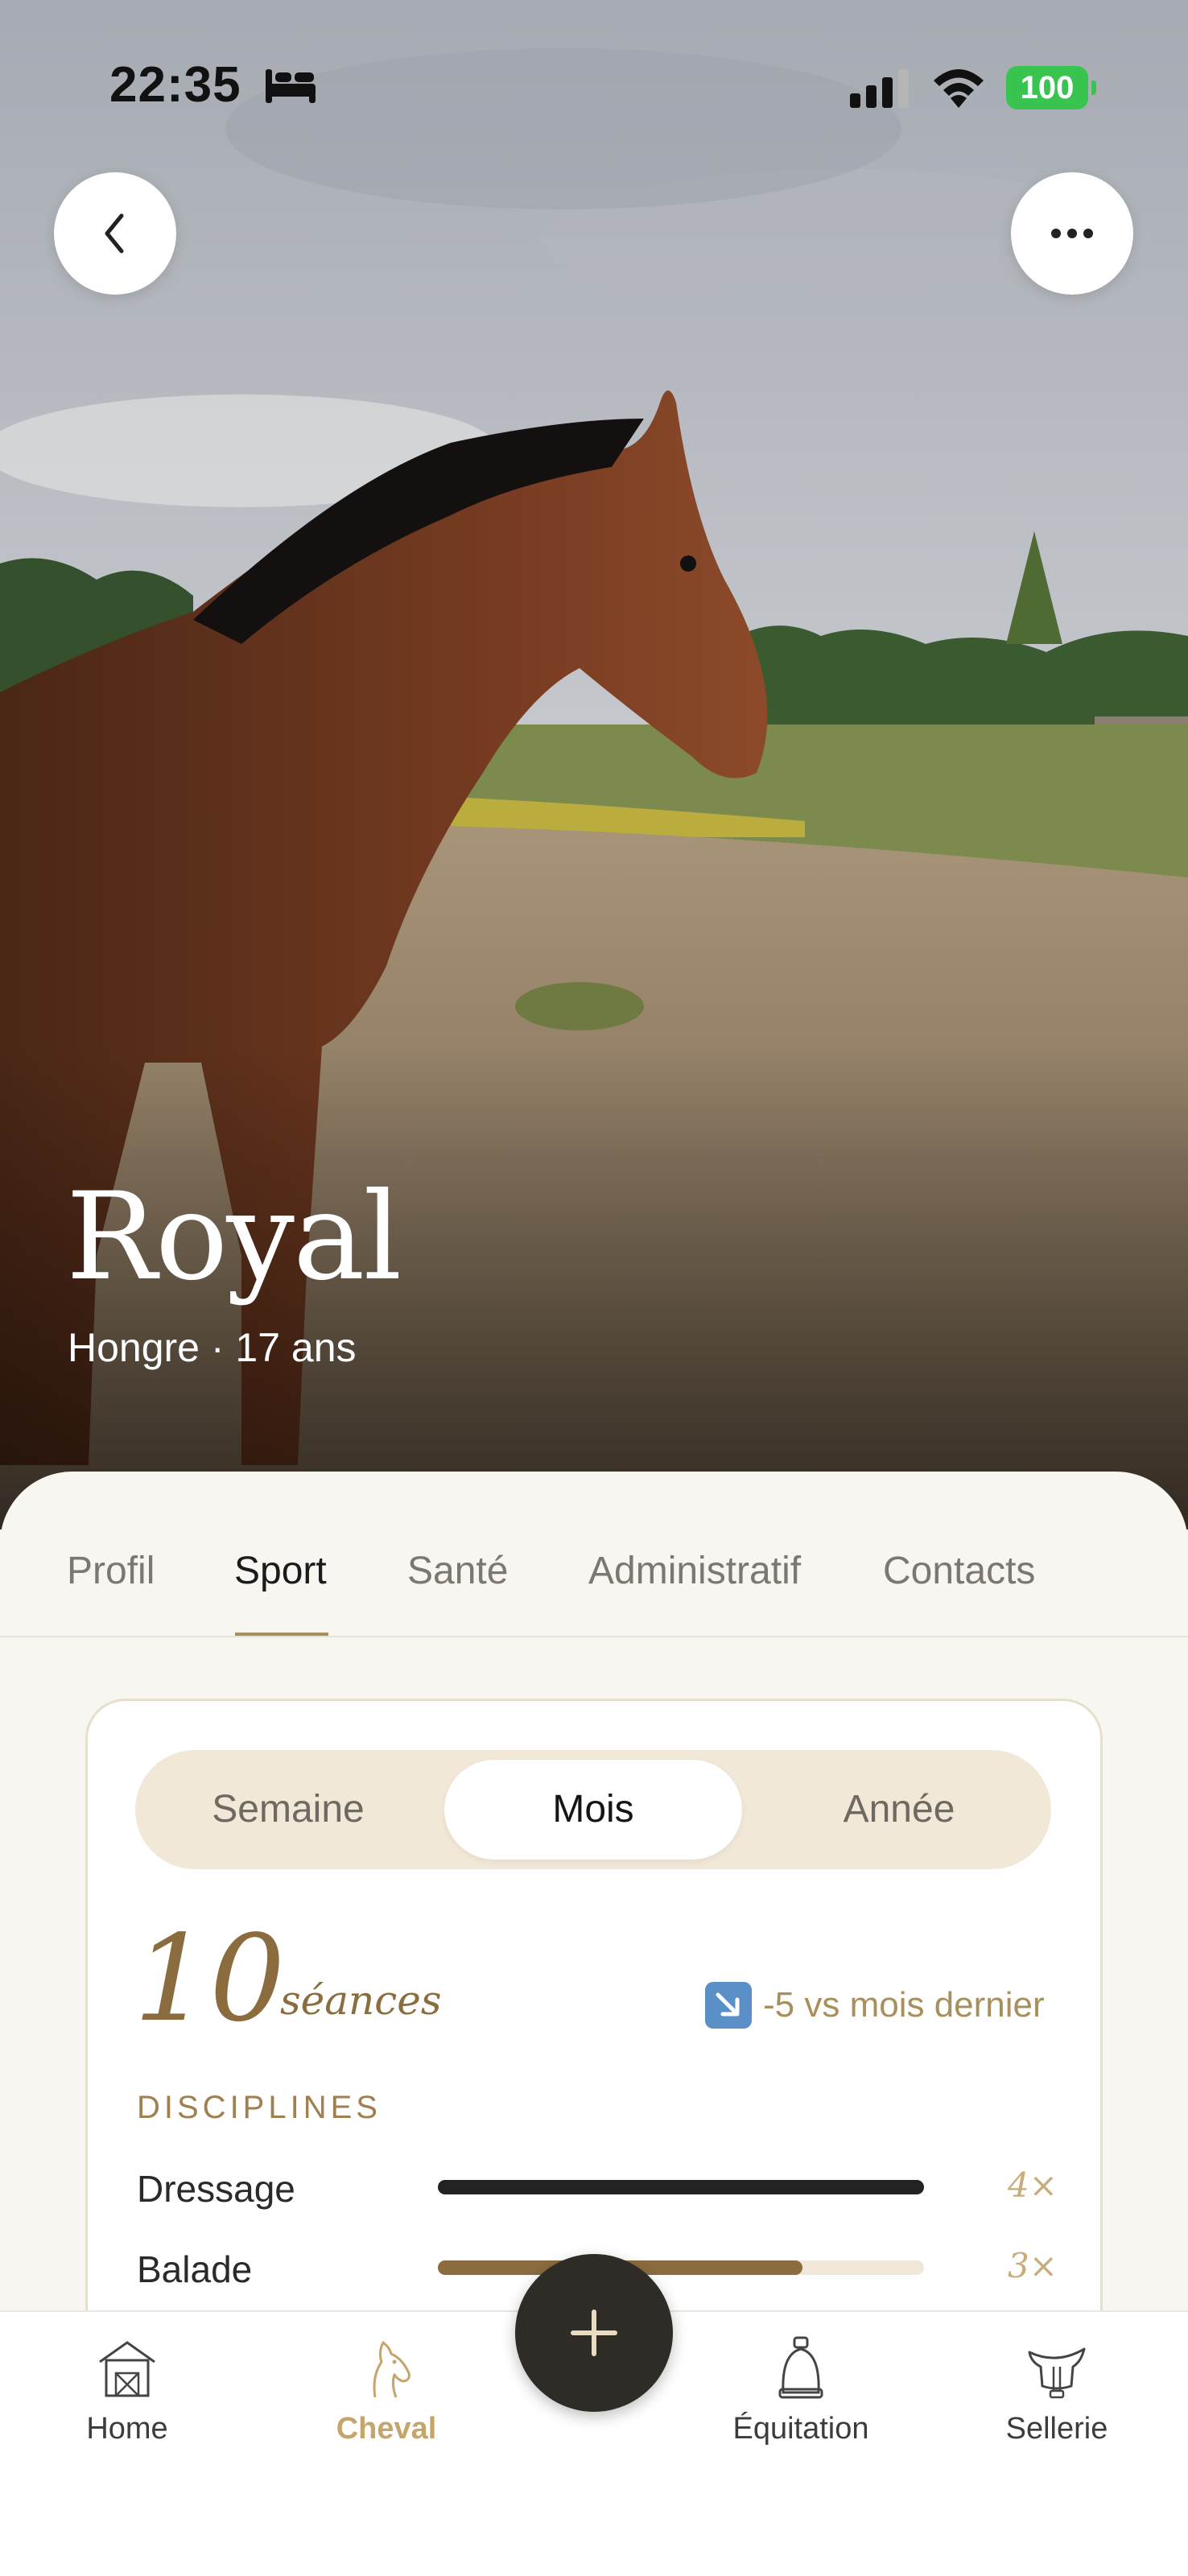 The width and height of the screenshot is (1188, 2576). Describe the element at coordinates (959, 1571) in the screenshot. I see `tab-contacts: Contacts` at that location.